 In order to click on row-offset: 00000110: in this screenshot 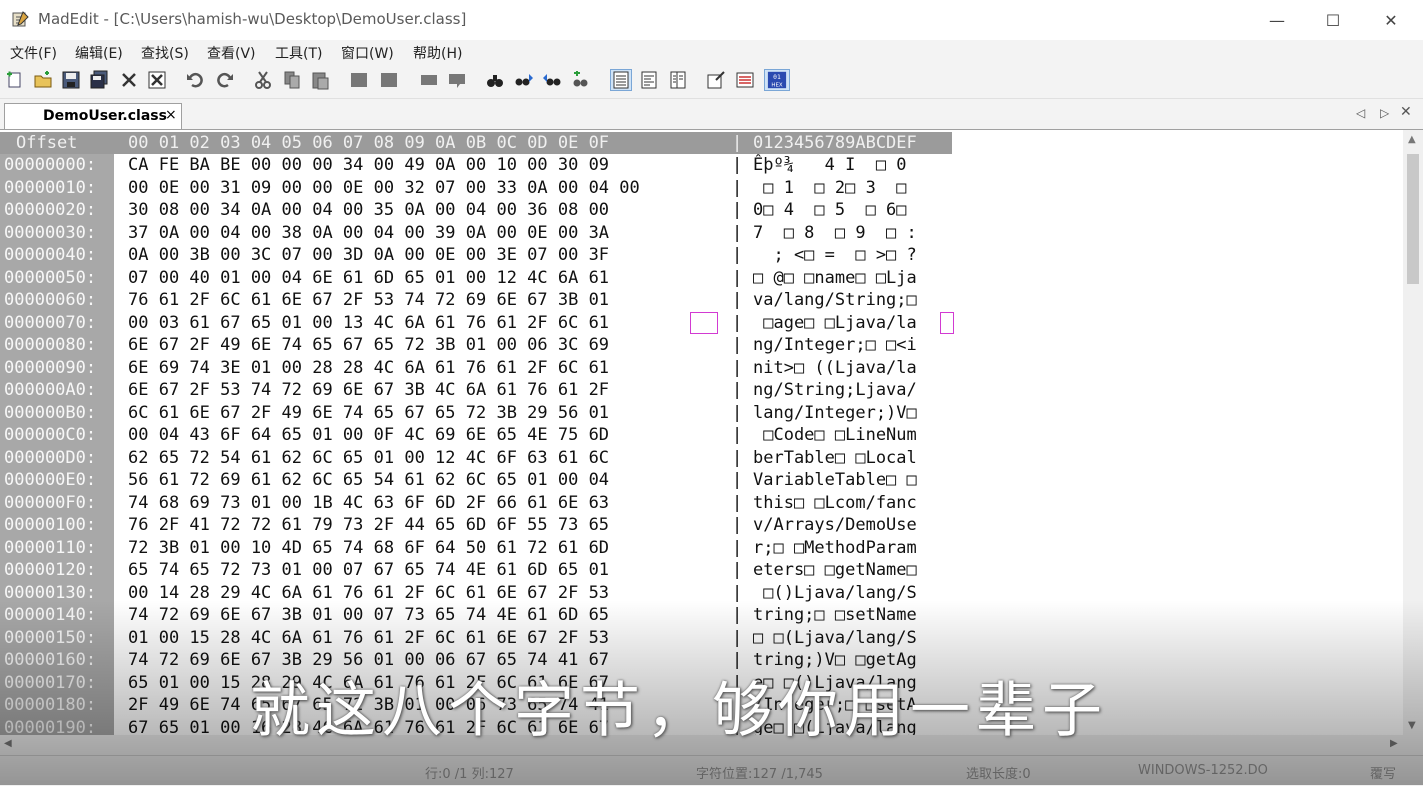, I will do `click(50, 547)`.